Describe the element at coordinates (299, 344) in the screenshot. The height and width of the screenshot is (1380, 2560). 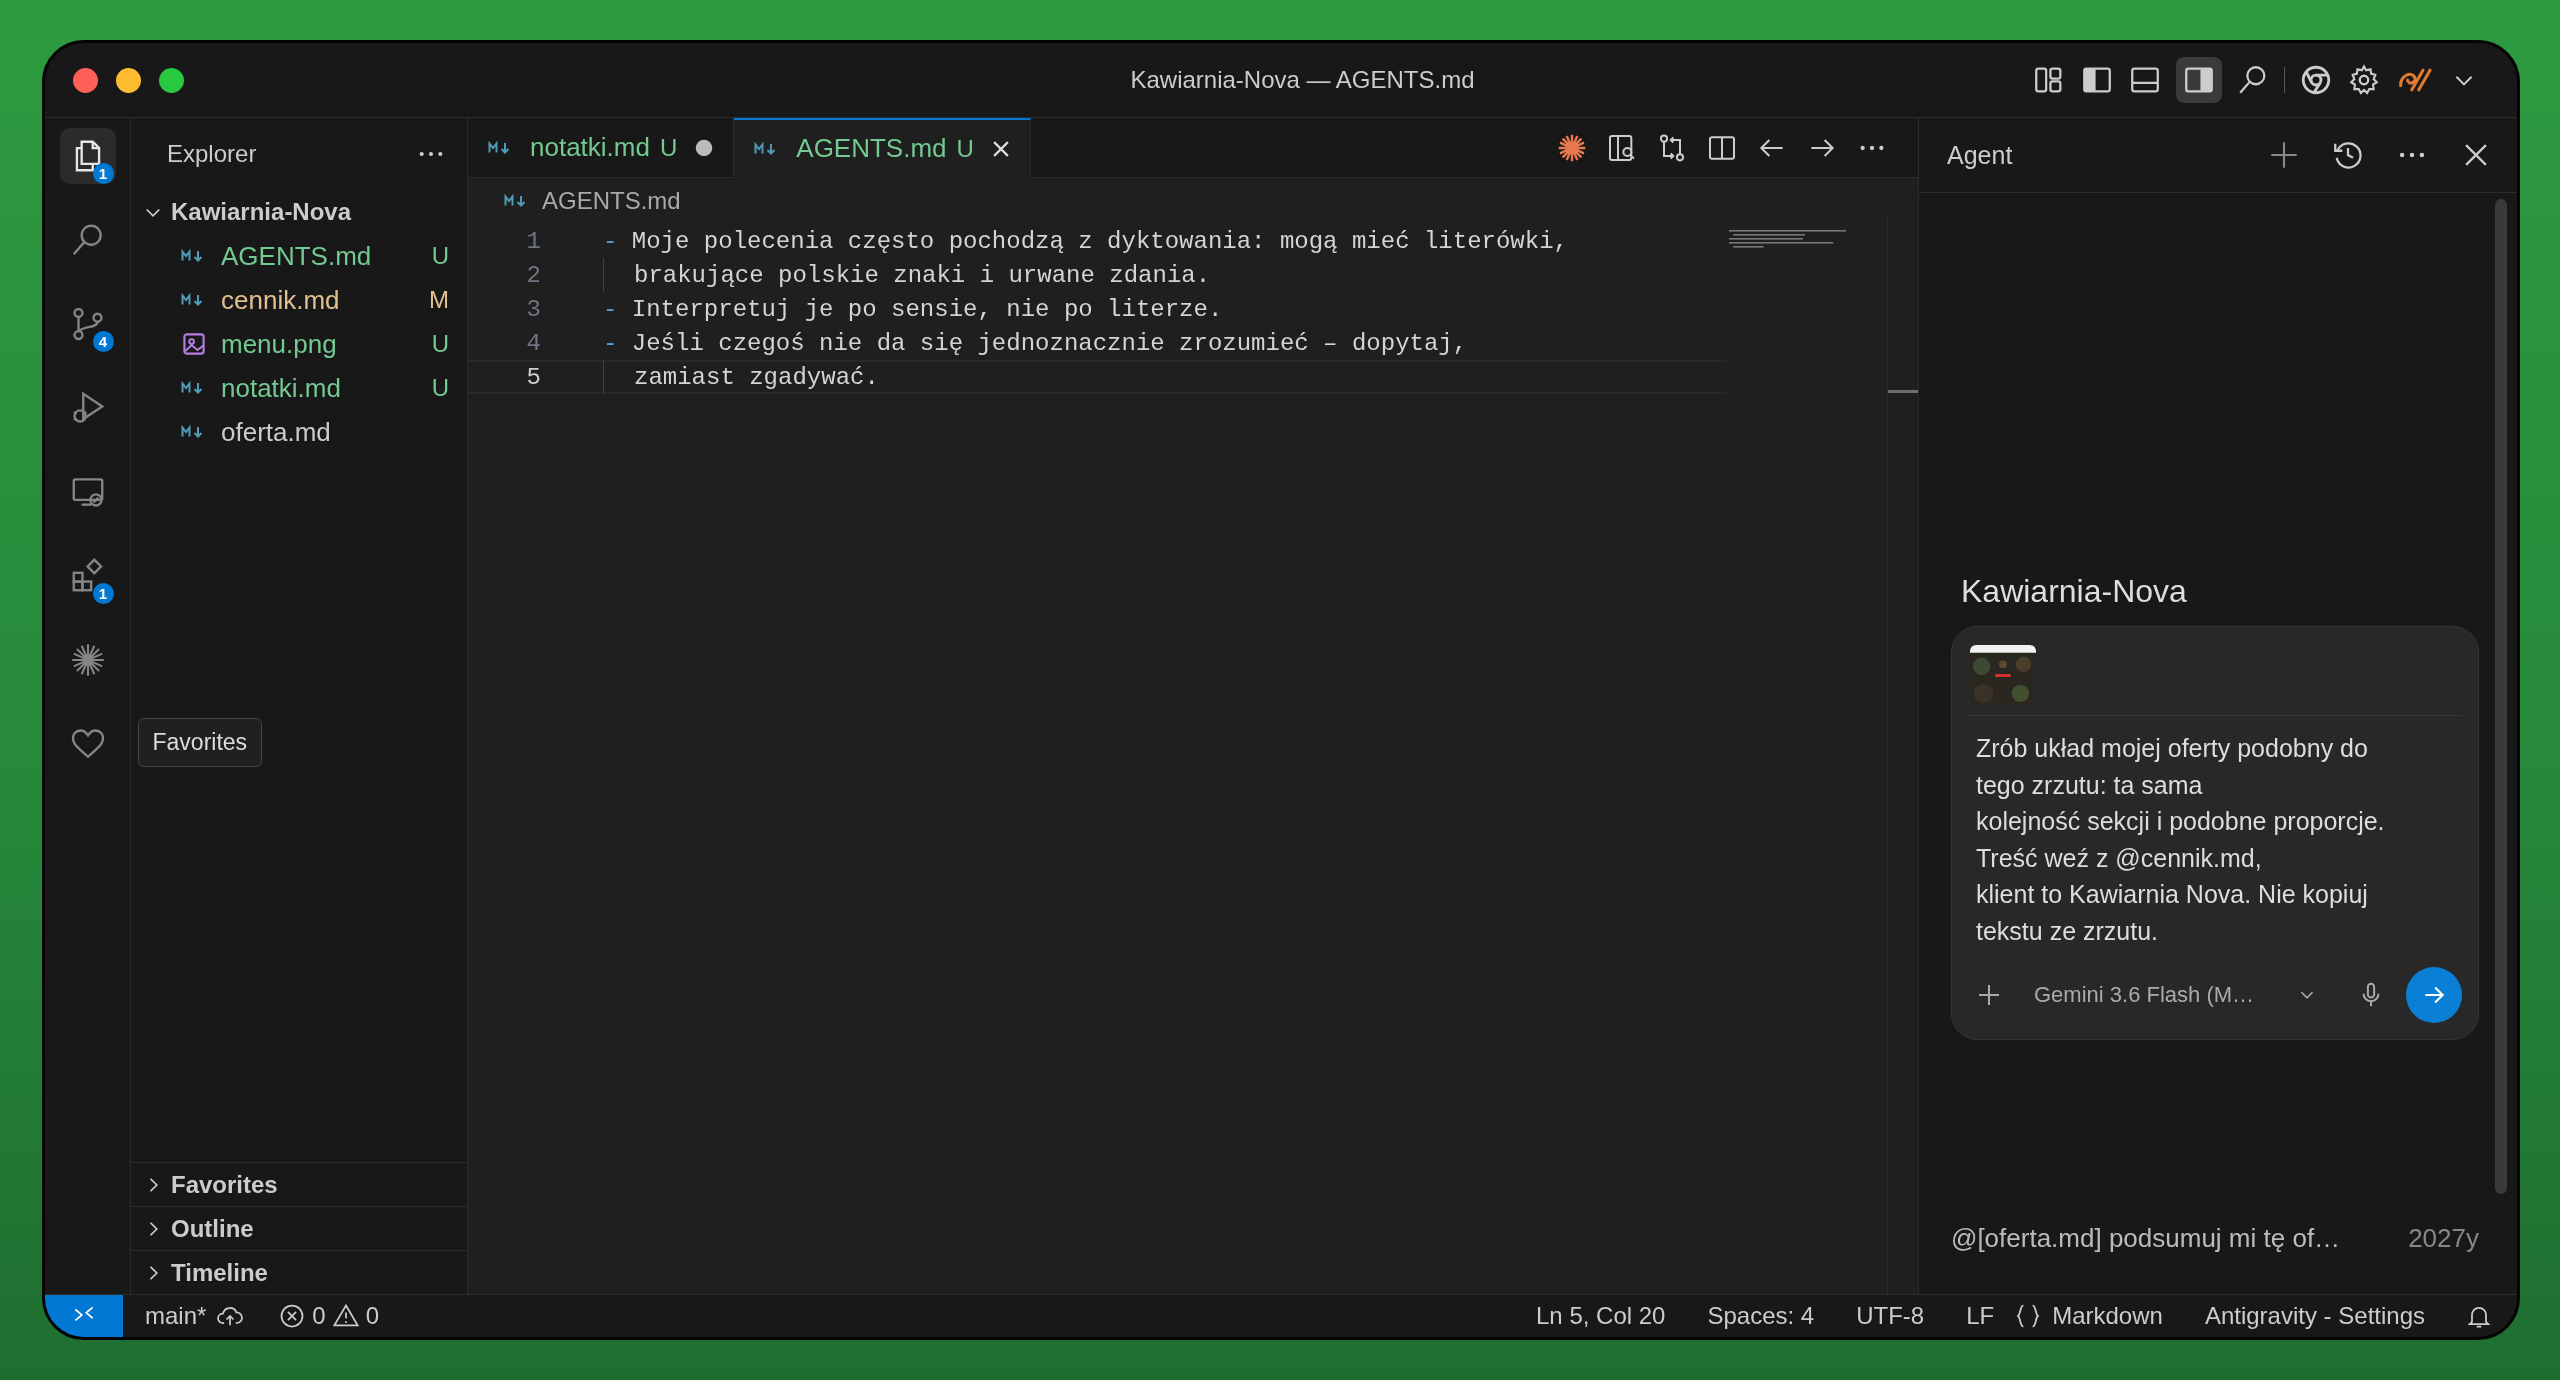
I see `file-tree-item: menu.png U` at that location.